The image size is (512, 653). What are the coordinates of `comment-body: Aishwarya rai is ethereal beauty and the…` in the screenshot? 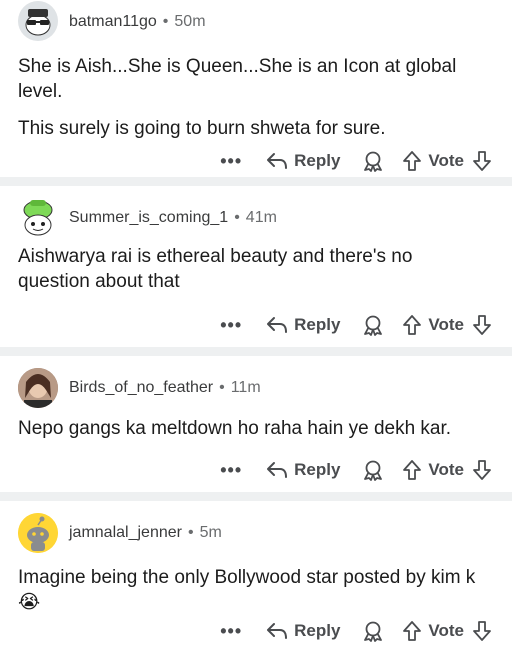 It's located at (255, 269).